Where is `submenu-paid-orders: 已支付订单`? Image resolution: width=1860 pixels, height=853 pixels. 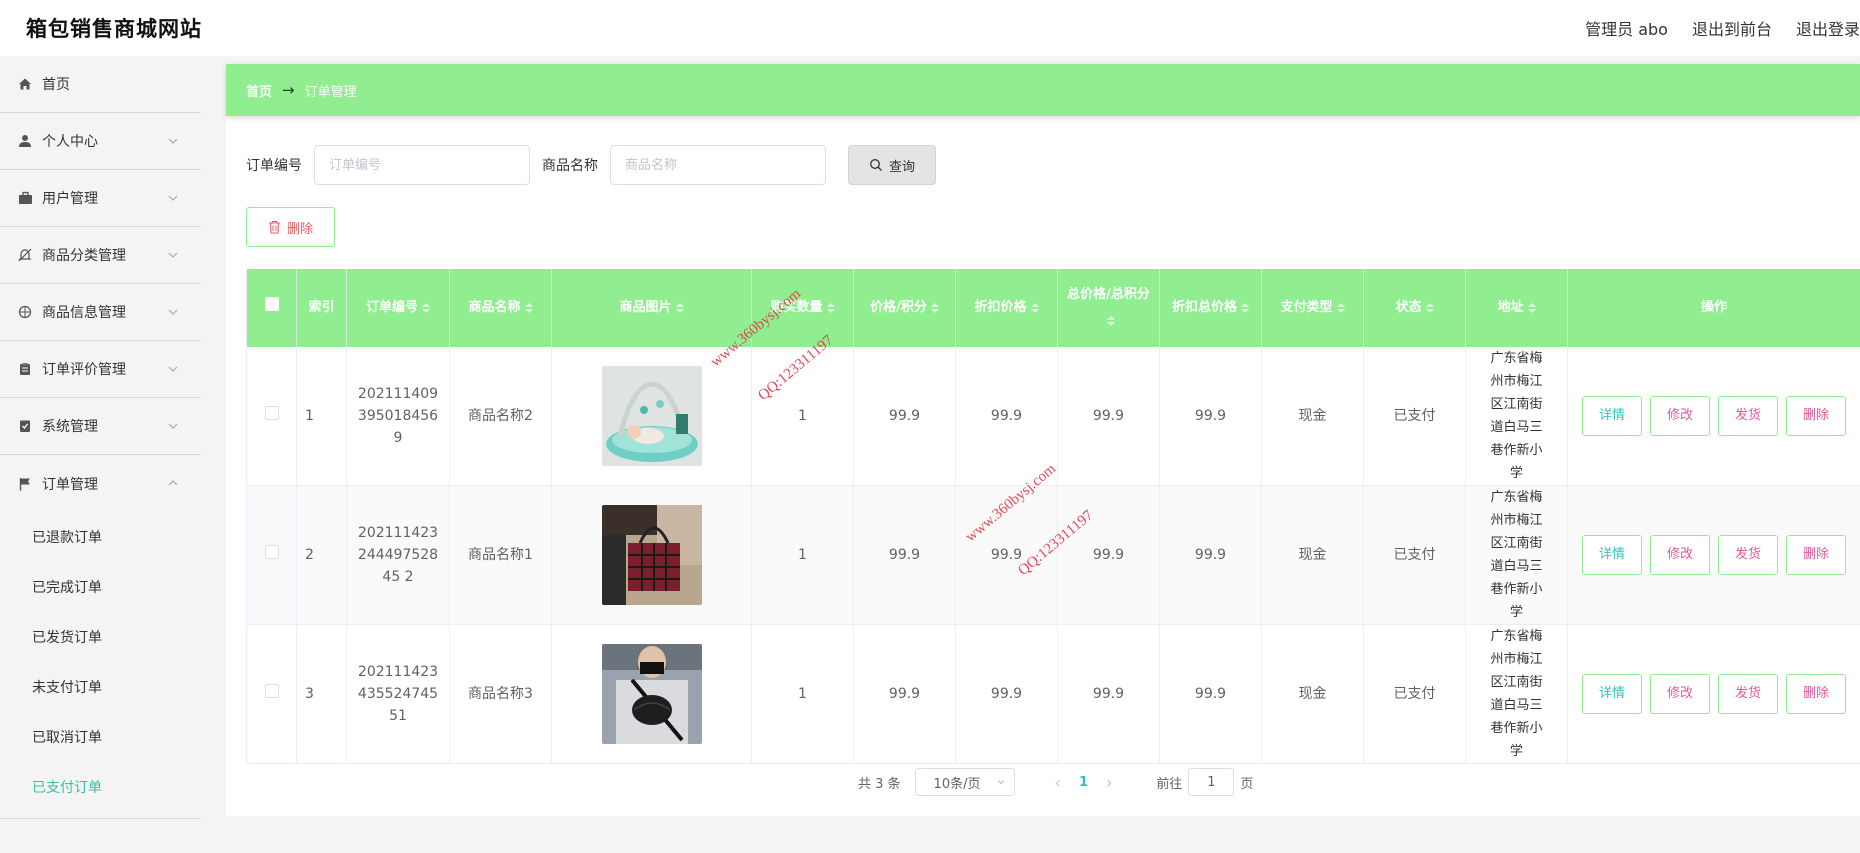 submenu-paid-orders: 已支付订单 is located at coordinates (100, 787).